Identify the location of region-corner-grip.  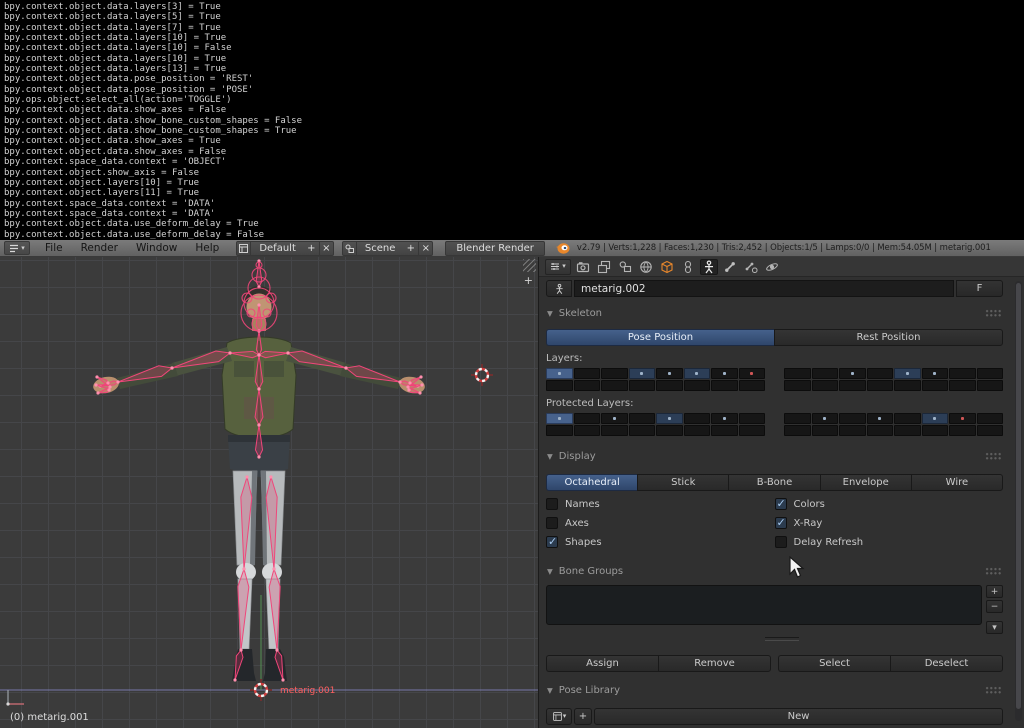
(529, 265).